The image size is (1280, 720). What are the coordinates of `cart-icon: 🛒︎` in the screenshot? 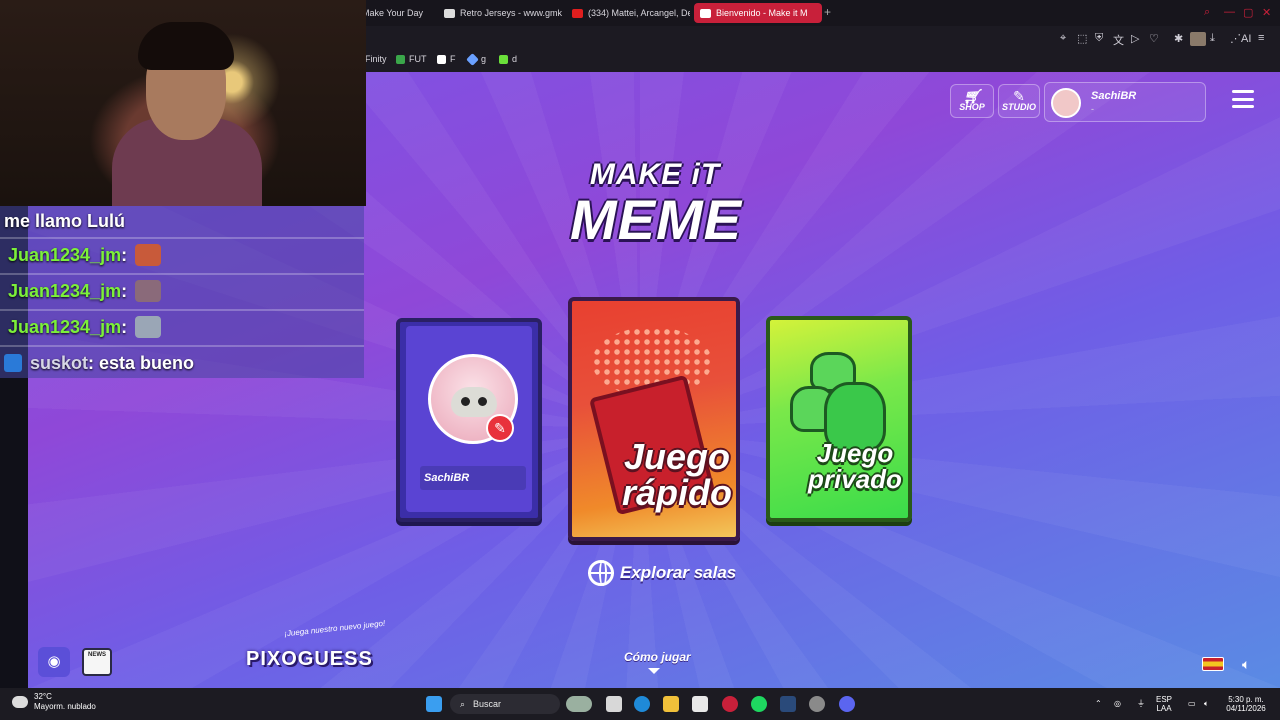 It's located at (972, 96).